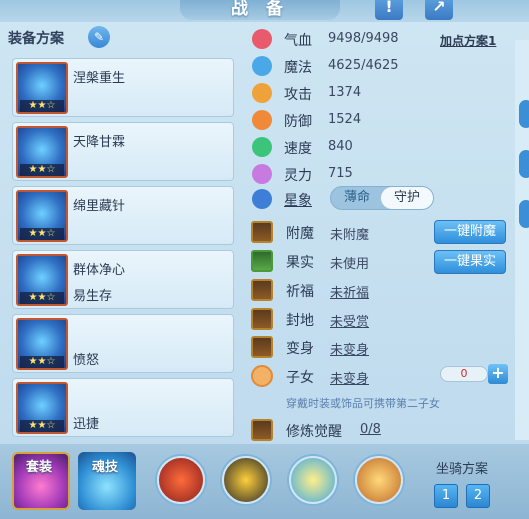  Describe the element at coordinates (262, 93) in the screenshot. I see `sword-icon` at that location.